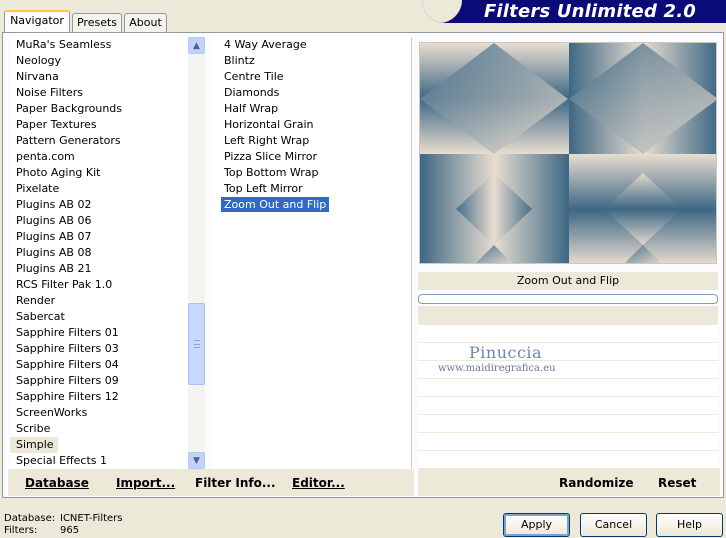 The width and height of the screenshot is (726, 538). Describe the element at coordinates (275, 204) in the screenshot. I see `filter-label: Zoom Out and Flip` at that location.